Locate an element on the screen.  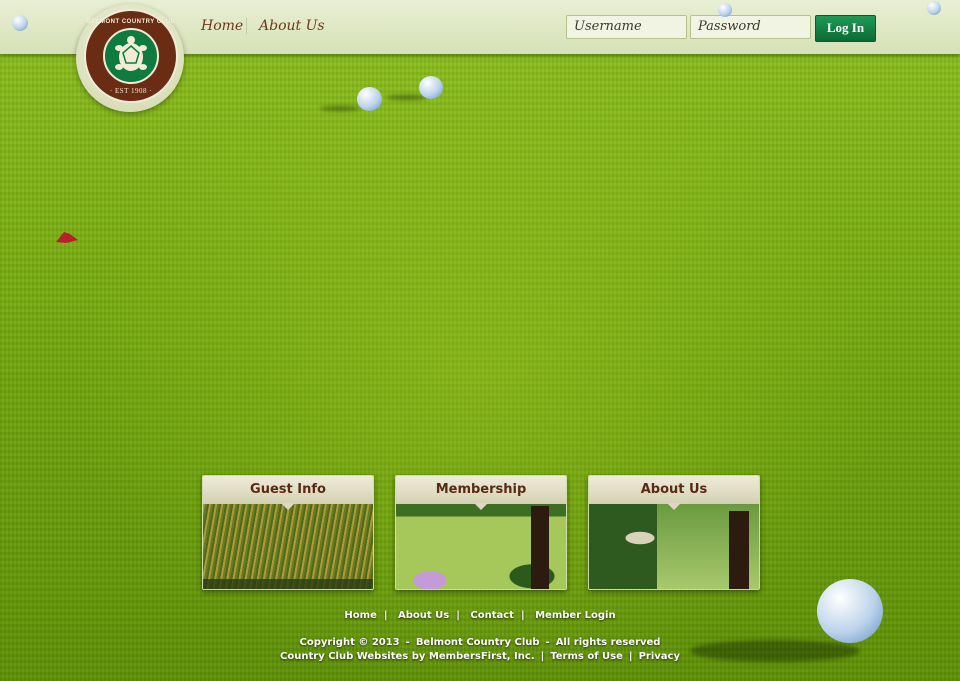
login-button: Log In is located at coordinates (845, 28).